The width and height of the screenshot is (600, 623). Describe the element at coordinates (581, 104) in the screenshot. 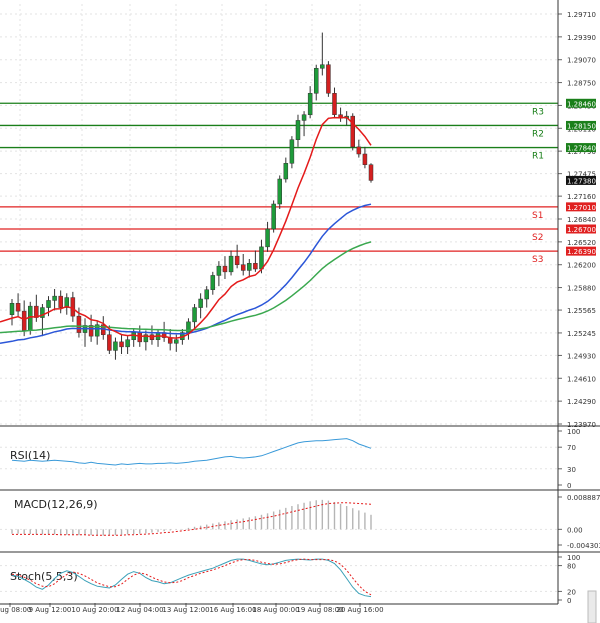

I see `level-badge-label: 1.28460` at that location.